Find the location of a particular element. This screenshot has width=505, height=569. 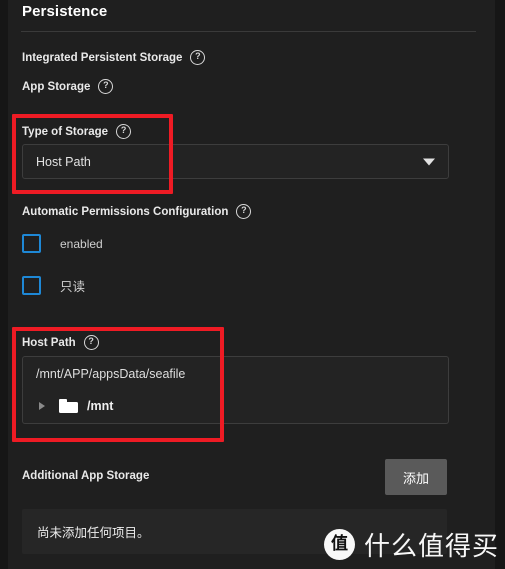

host-path-input-value: /mnt/APP/appsData/seafile is located at coordinates (111, 373).